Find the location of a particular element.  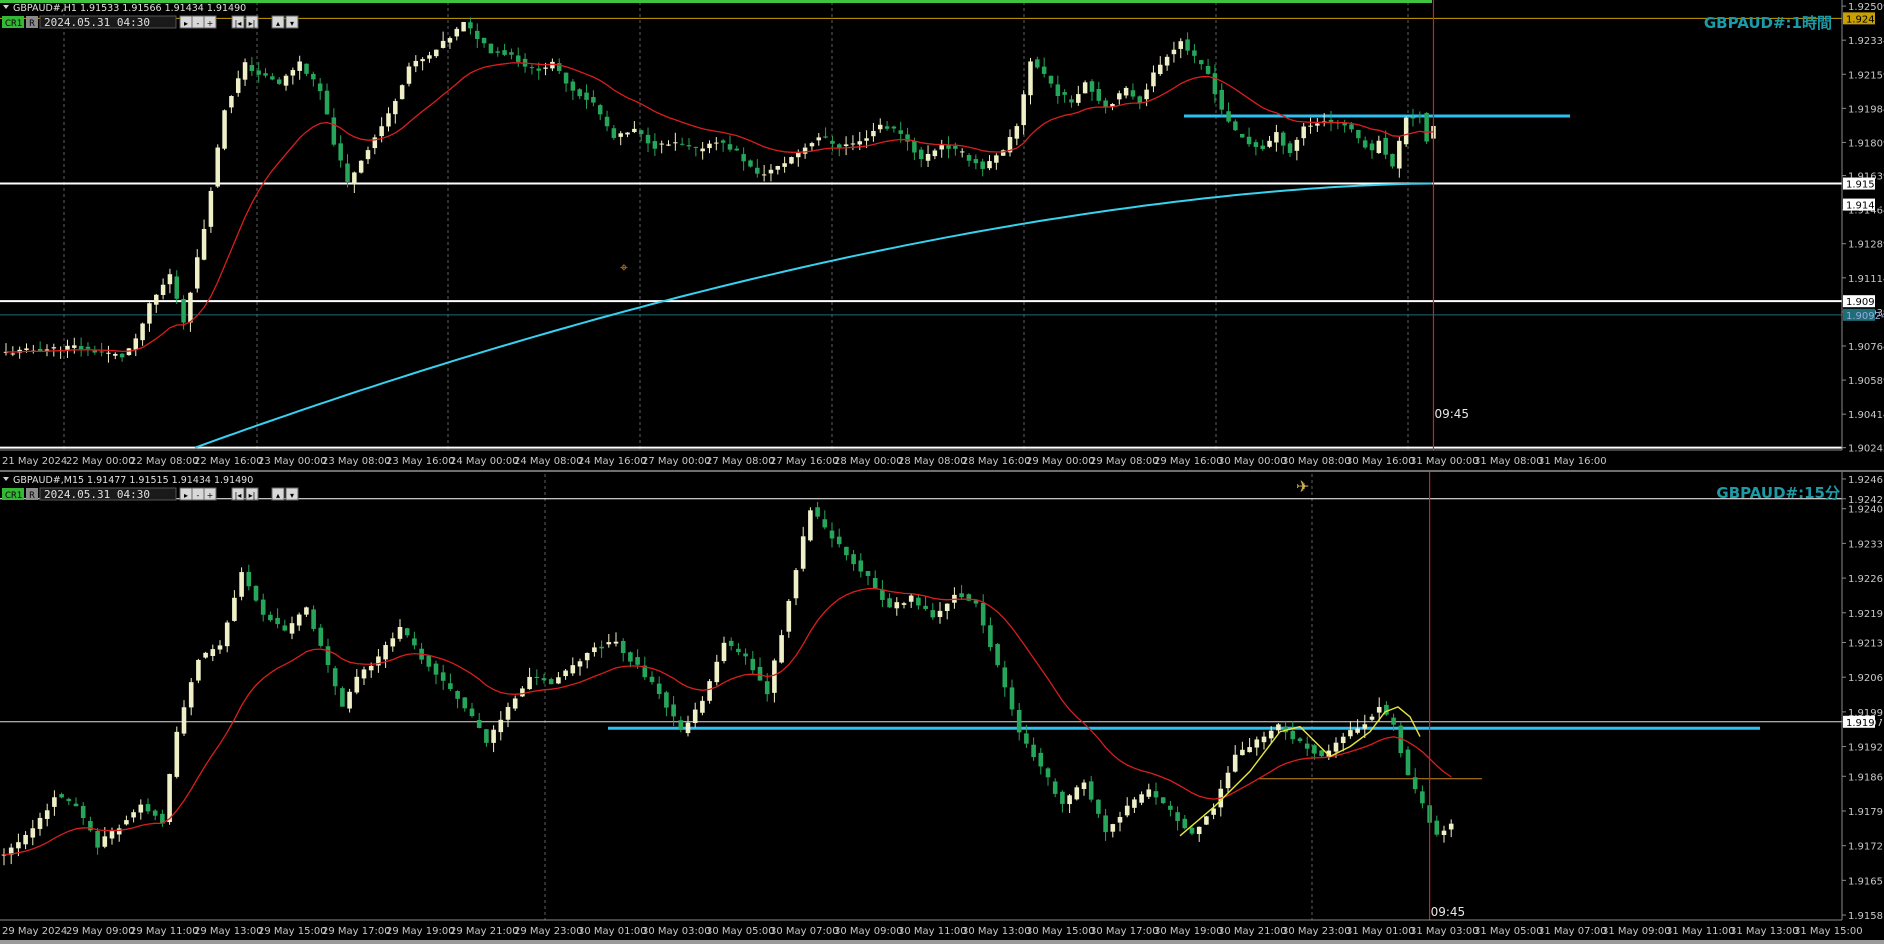

time-tick-label: 29 May 15:00 is located at coordinates (292, 931).